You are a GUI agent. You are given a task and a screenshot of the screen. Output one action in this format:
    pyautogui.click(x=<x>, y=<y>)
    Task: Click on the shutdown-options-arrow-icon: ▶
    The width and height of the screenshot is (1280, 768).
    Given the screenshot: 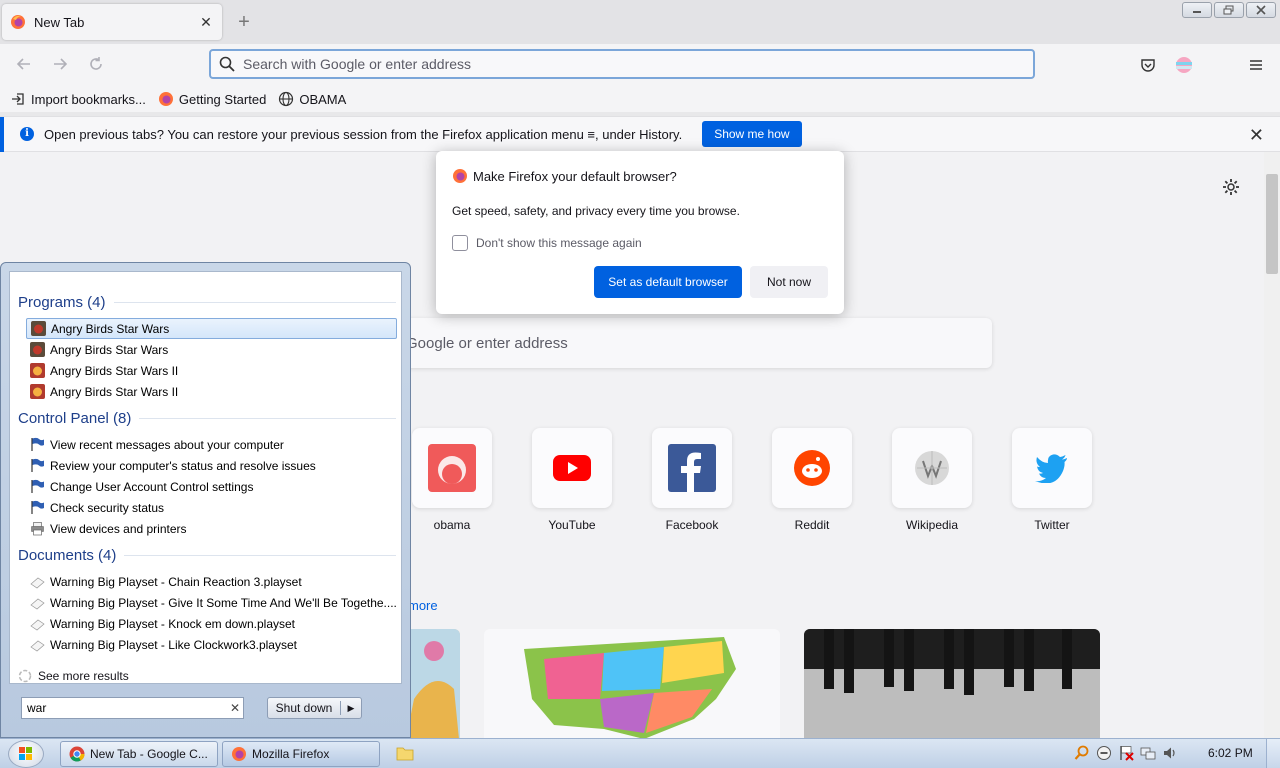 What is the action you would take?
    pyautogui.click(x=351, y=708)
    